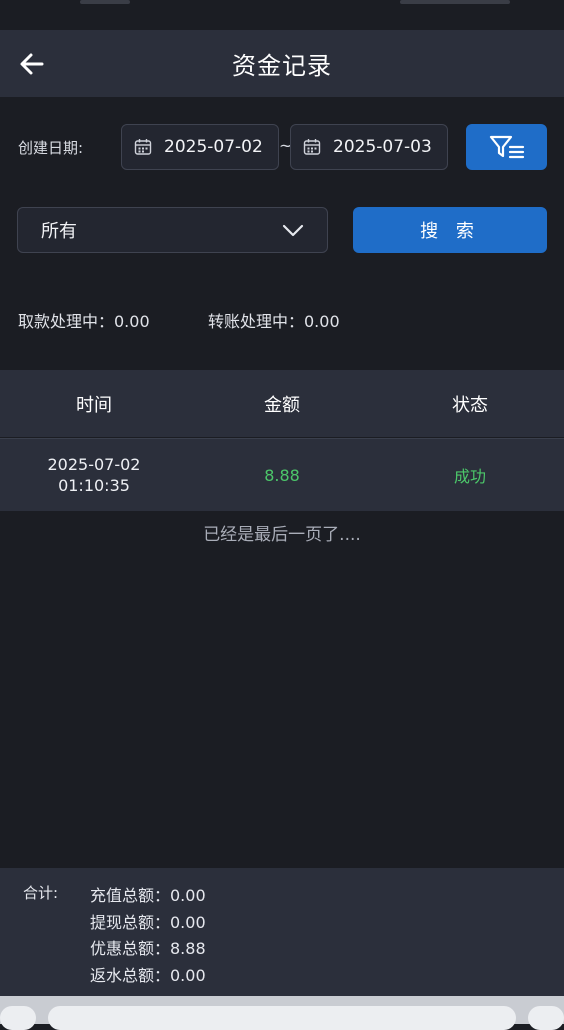 This screenshot has width=564, height=1030. What do you see at coordinates (148, 922) in the screenshot?
I see `withdraw-total: 提现总额：0.00` at bounding box center [148, 922].